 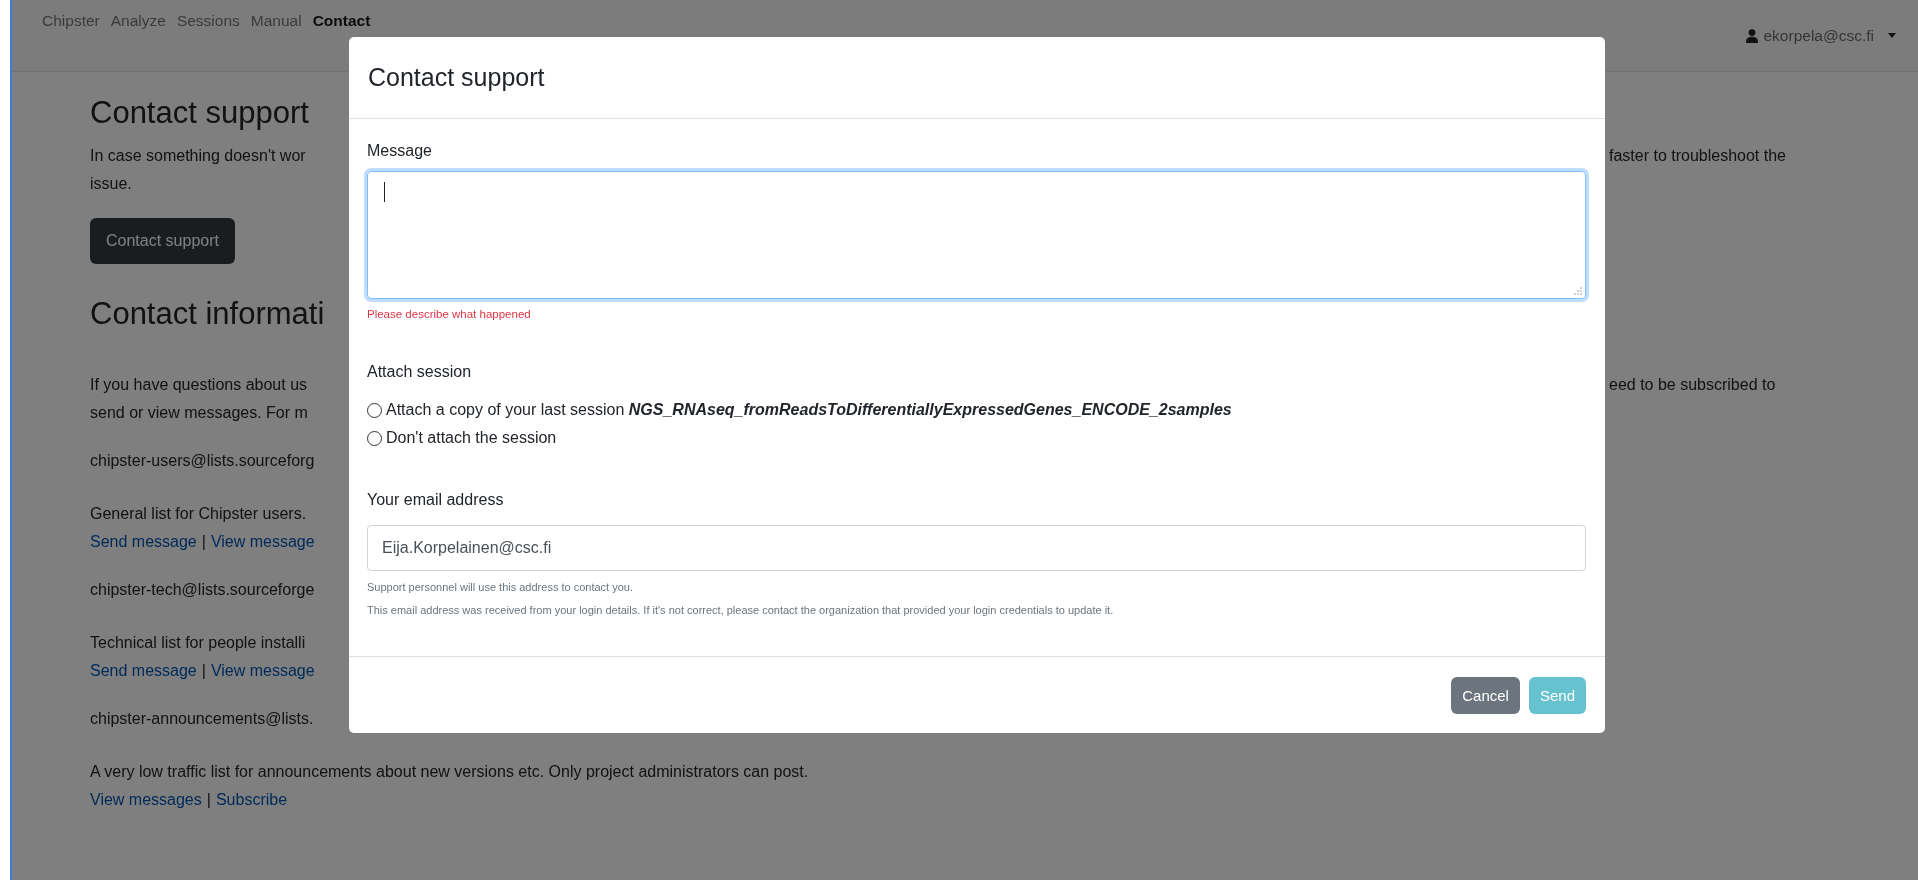 I want to click on nav-link: Manual, so click(x=276, y=21).